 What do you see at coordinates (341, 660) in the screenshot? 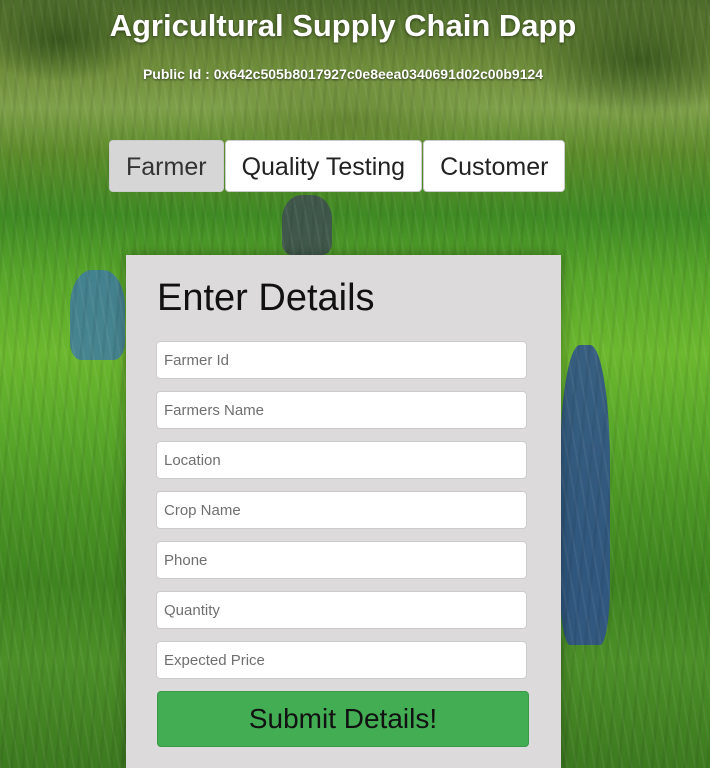
I see `expected-price-input` at bounding box center [341, 660].